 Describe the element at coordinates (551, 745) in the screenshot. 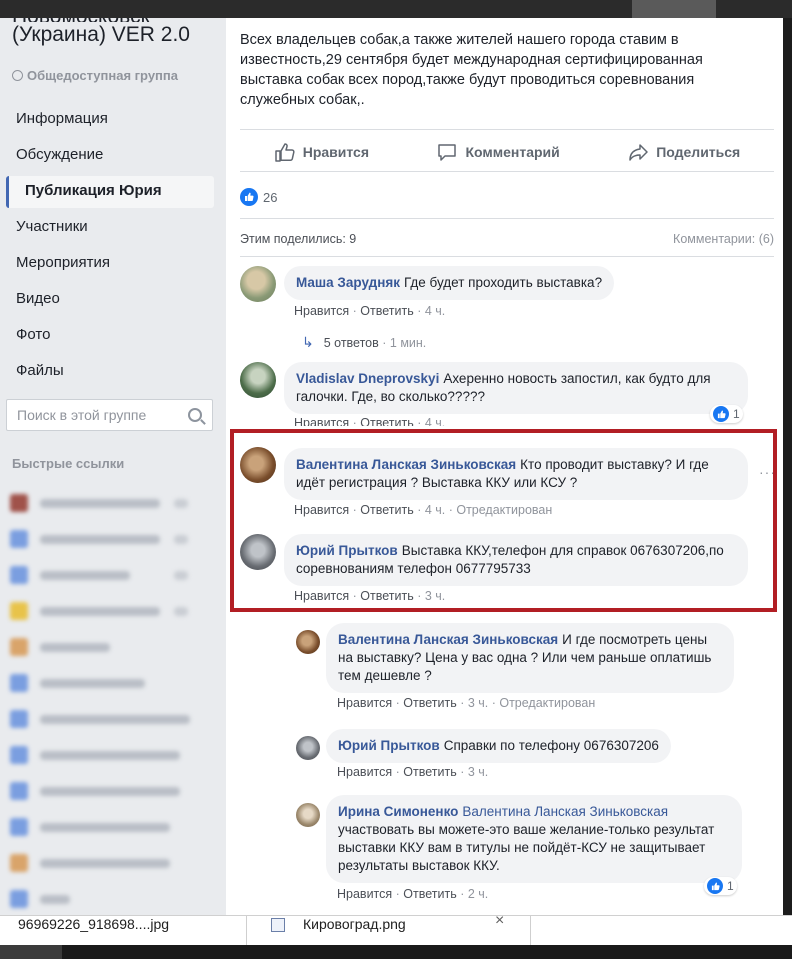

I see `comment-text: Справки по телефону 0676307206` at that location.